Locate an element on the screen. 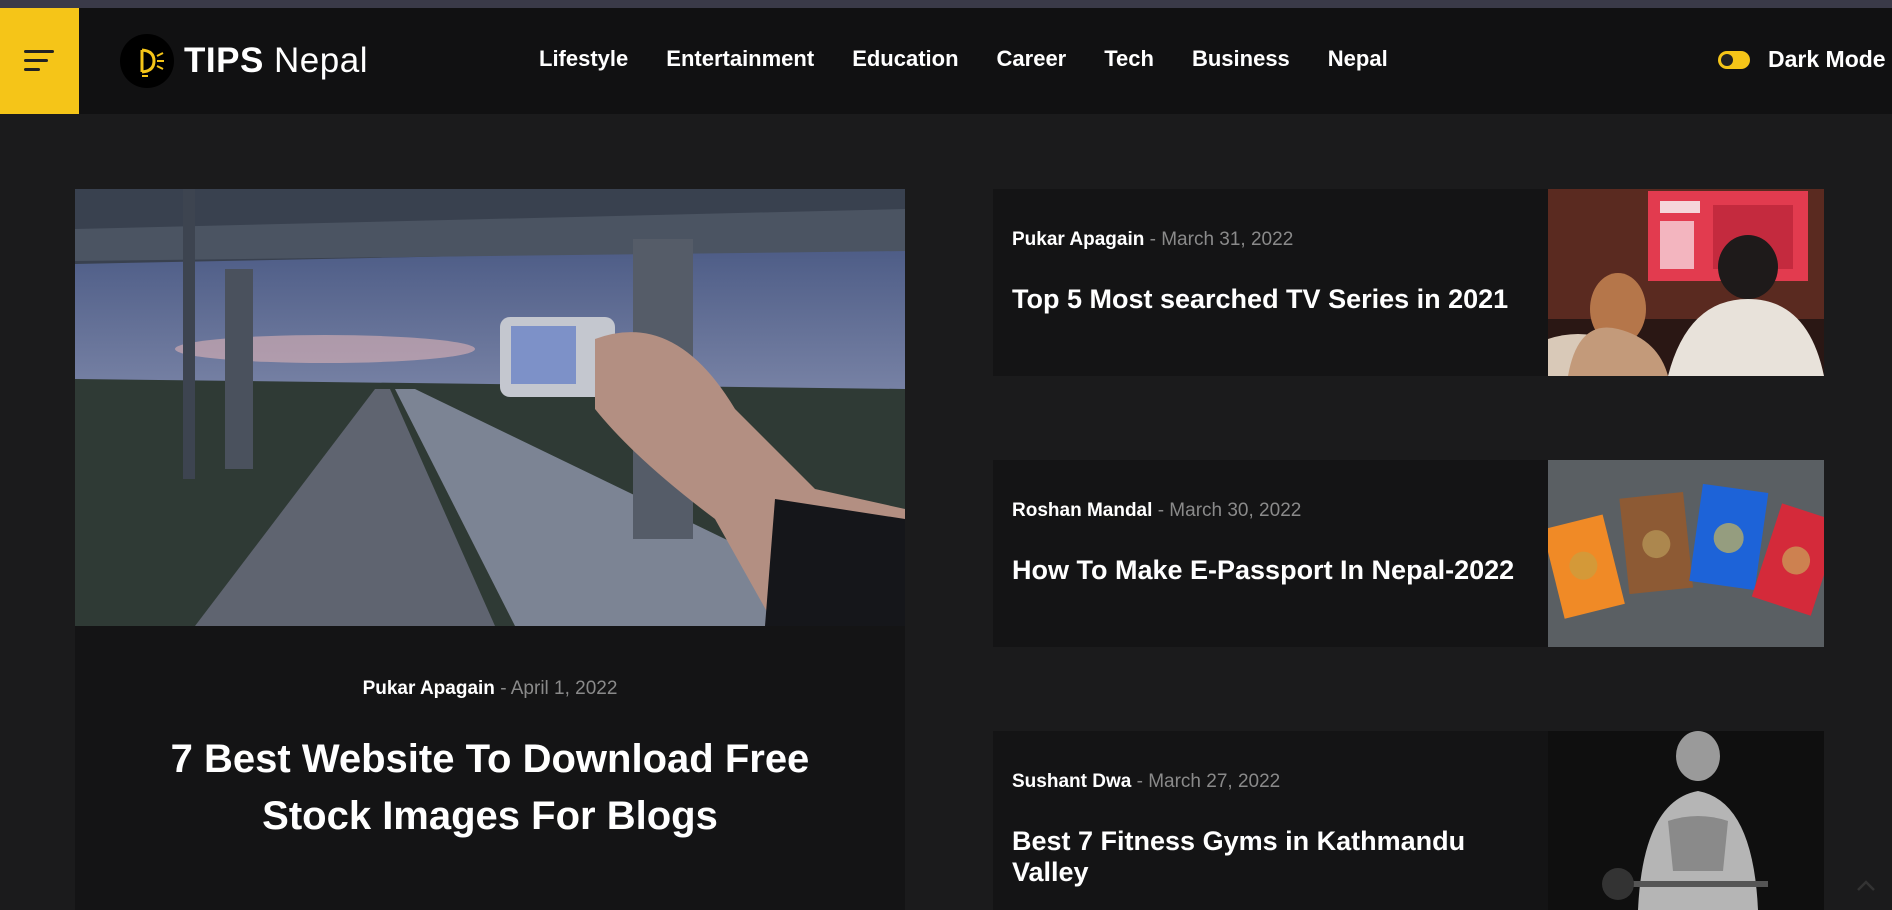 This screenshot has height=910, width=1892. dark-mode-label: Dark Mode is located at coordinates (1827, 59).